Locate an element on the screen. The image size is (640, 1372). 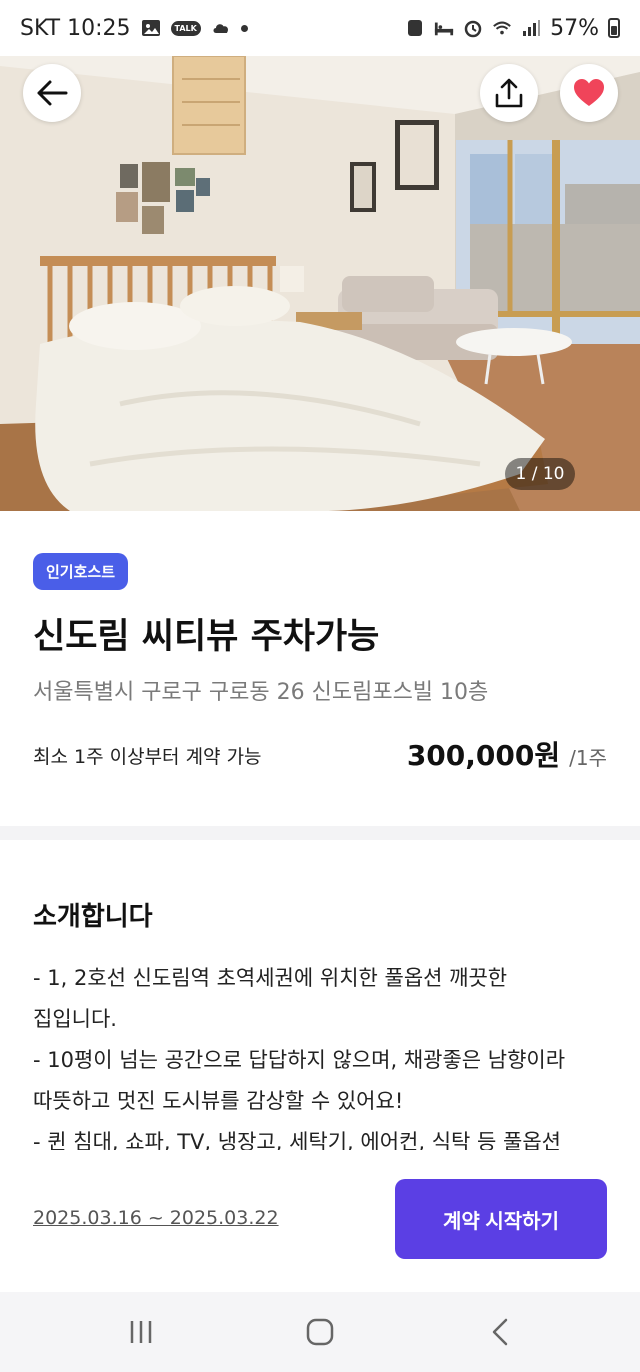
minimum-term-text: 최소 1주 이상부터 계약 가능 is located at coordinates (147, 757).